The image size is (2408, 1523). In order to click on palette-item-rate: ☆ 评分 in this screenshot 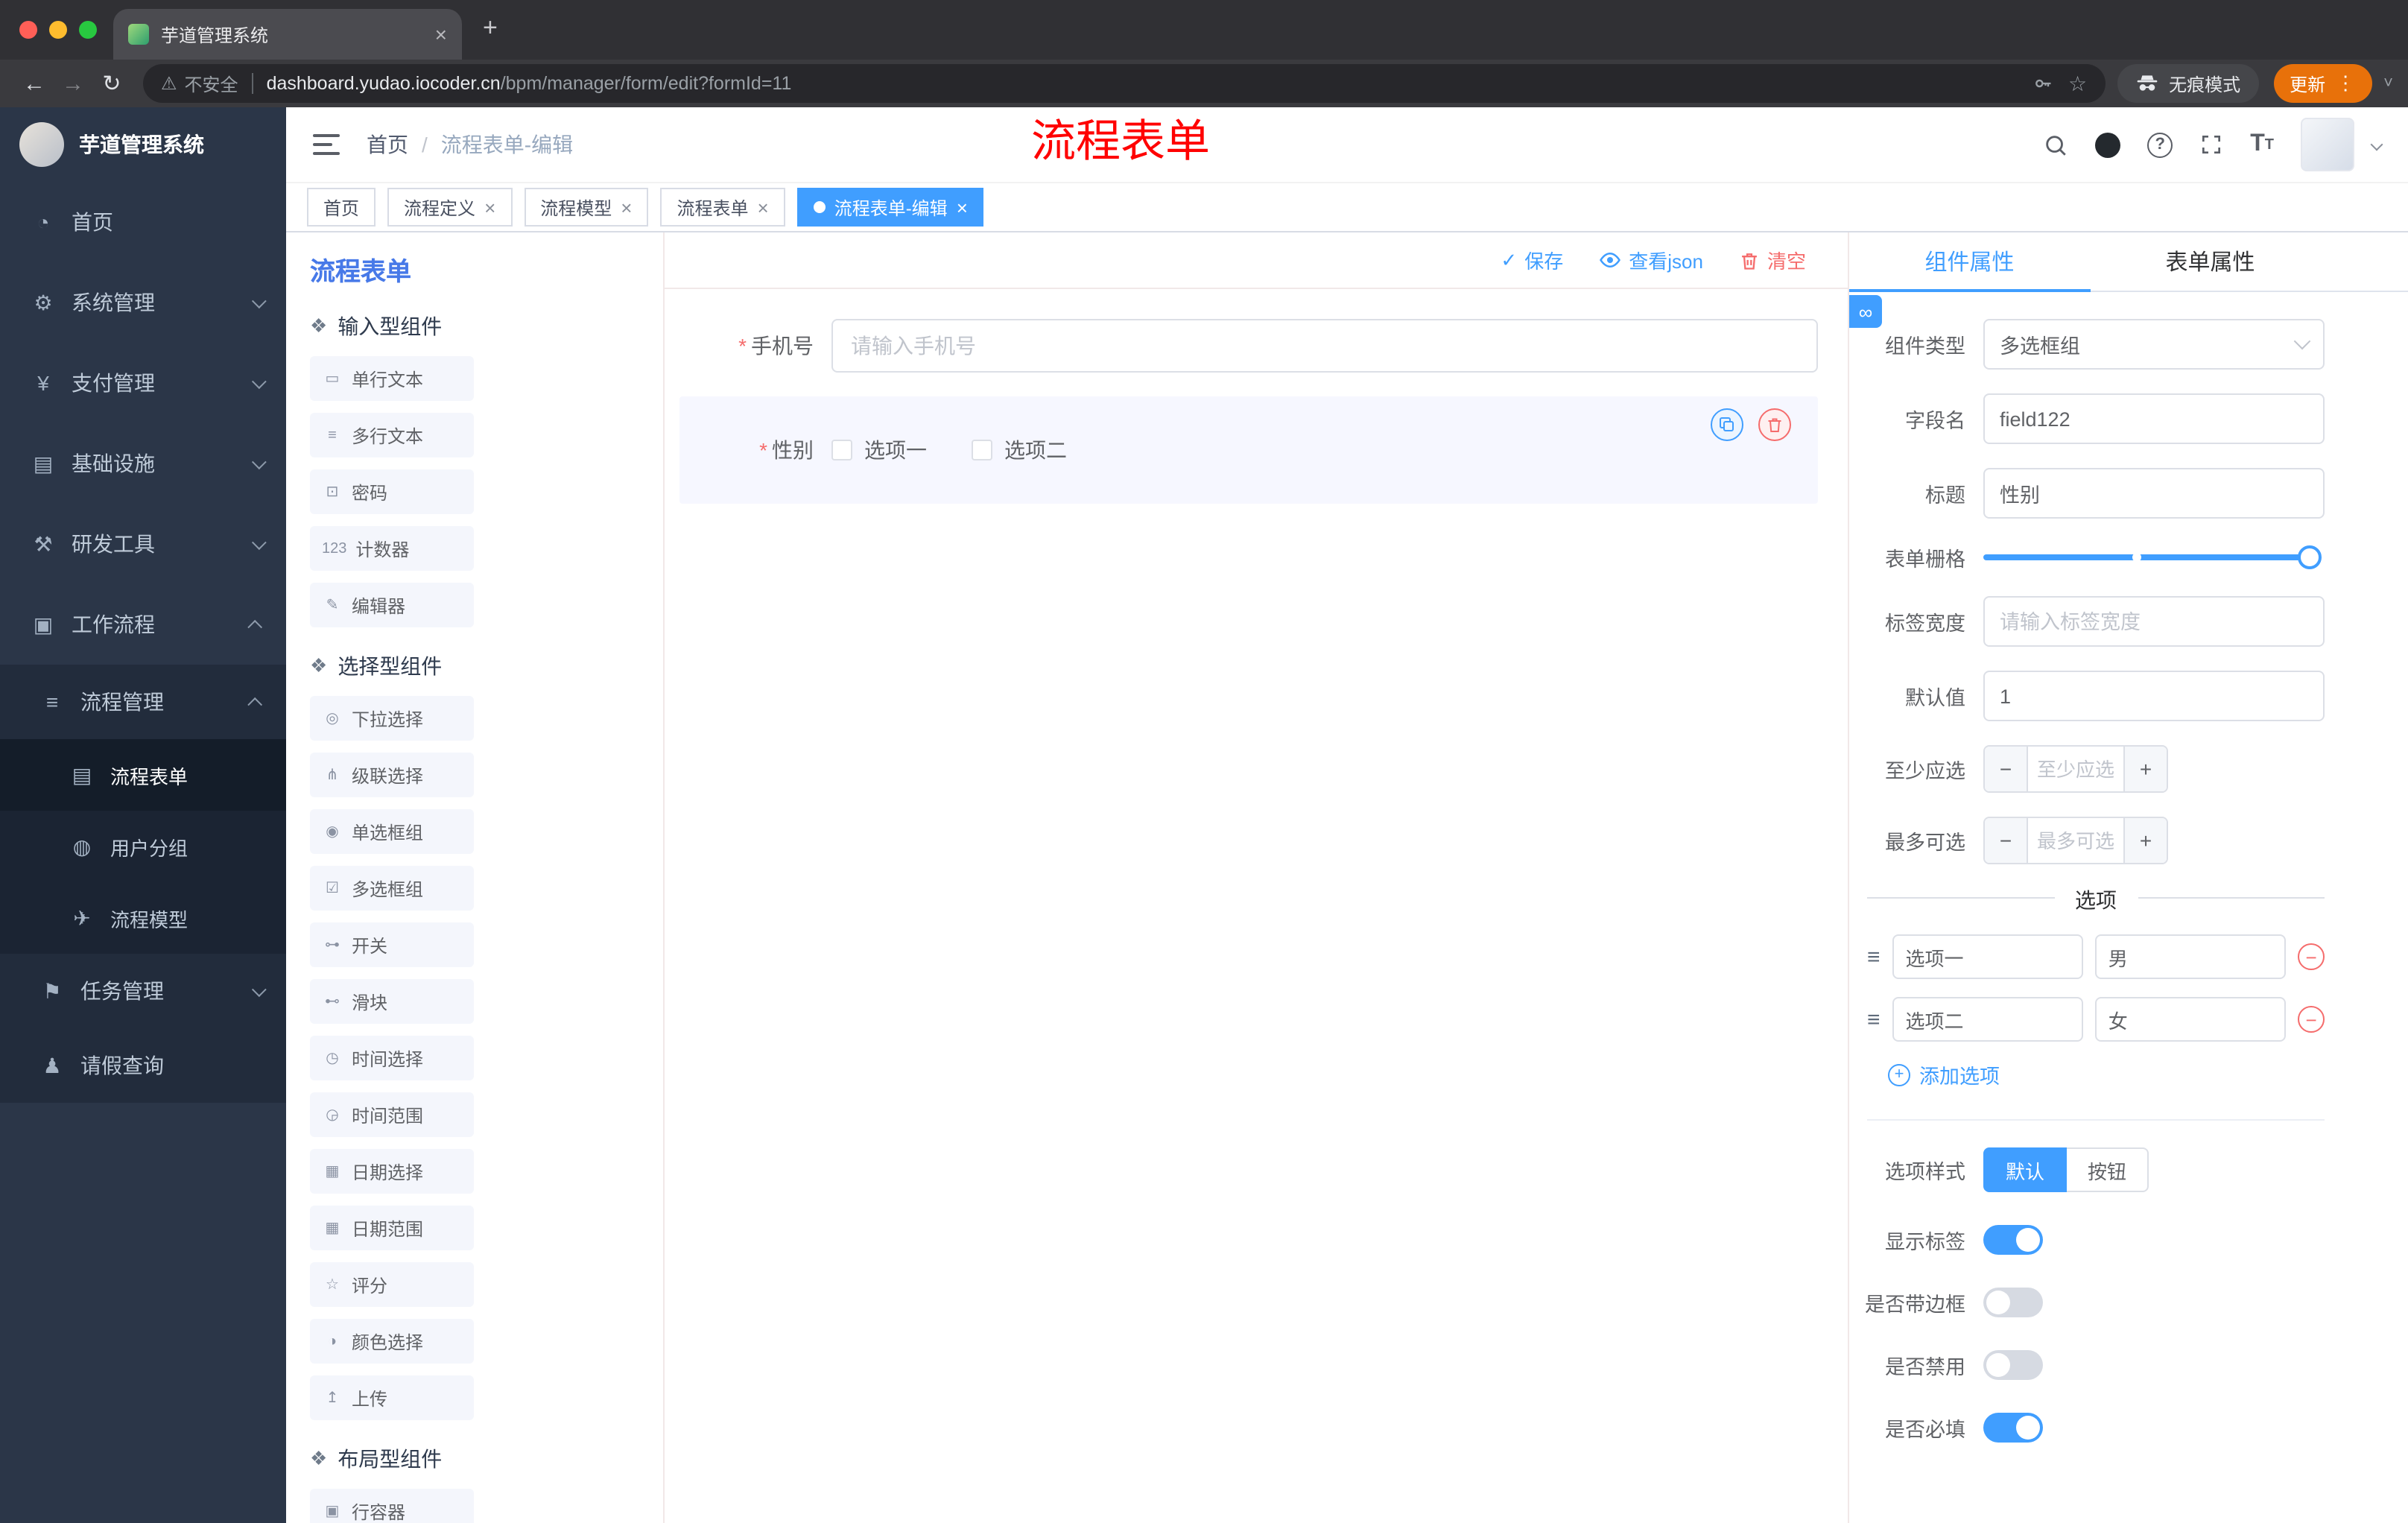, I will do `click(392, 1285)`.